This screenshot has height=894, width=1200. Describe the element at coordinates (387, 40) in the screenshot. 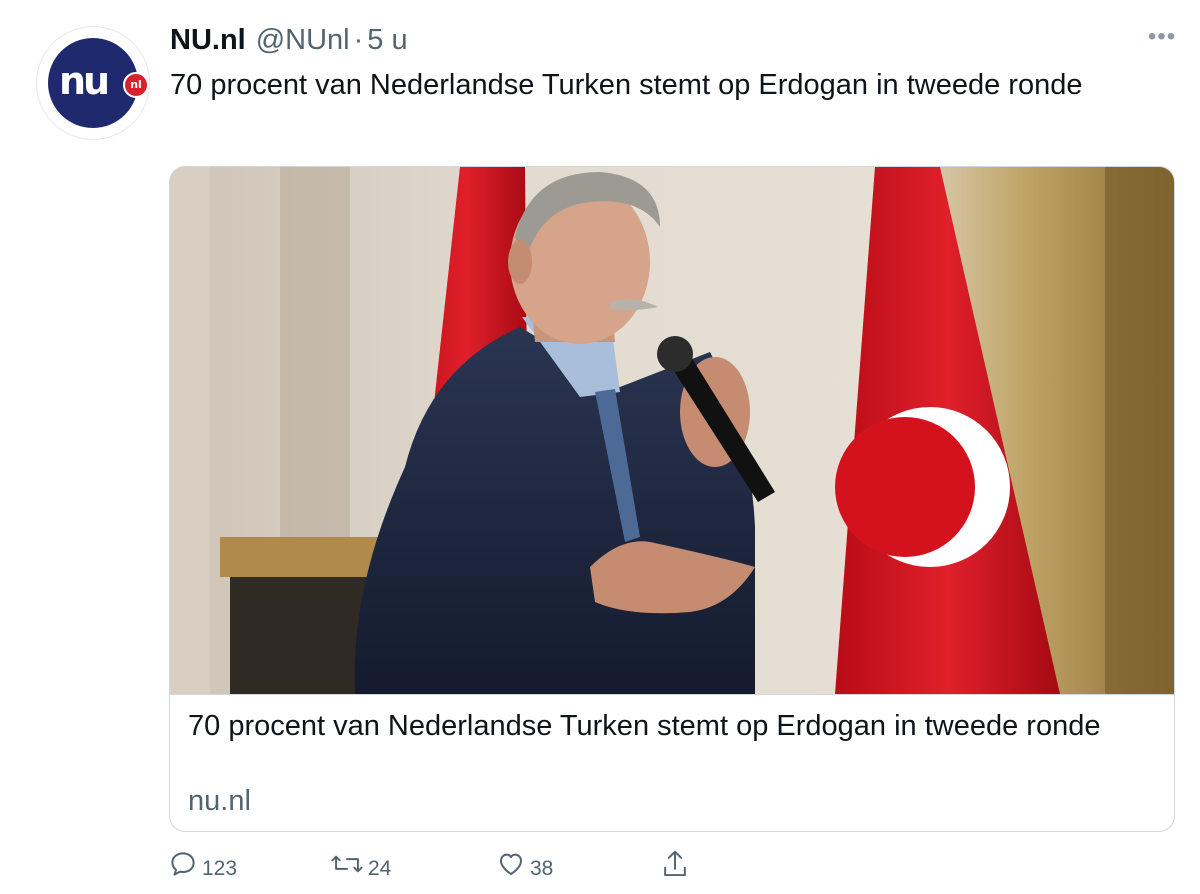

I see `tweet-timestamp: 5 u` at that location.